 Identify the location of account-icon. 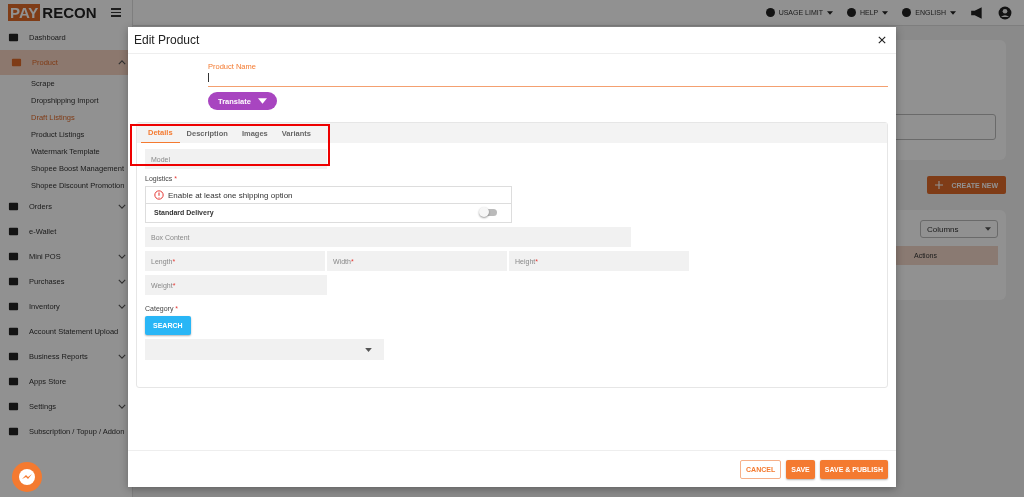
(1005, 12).